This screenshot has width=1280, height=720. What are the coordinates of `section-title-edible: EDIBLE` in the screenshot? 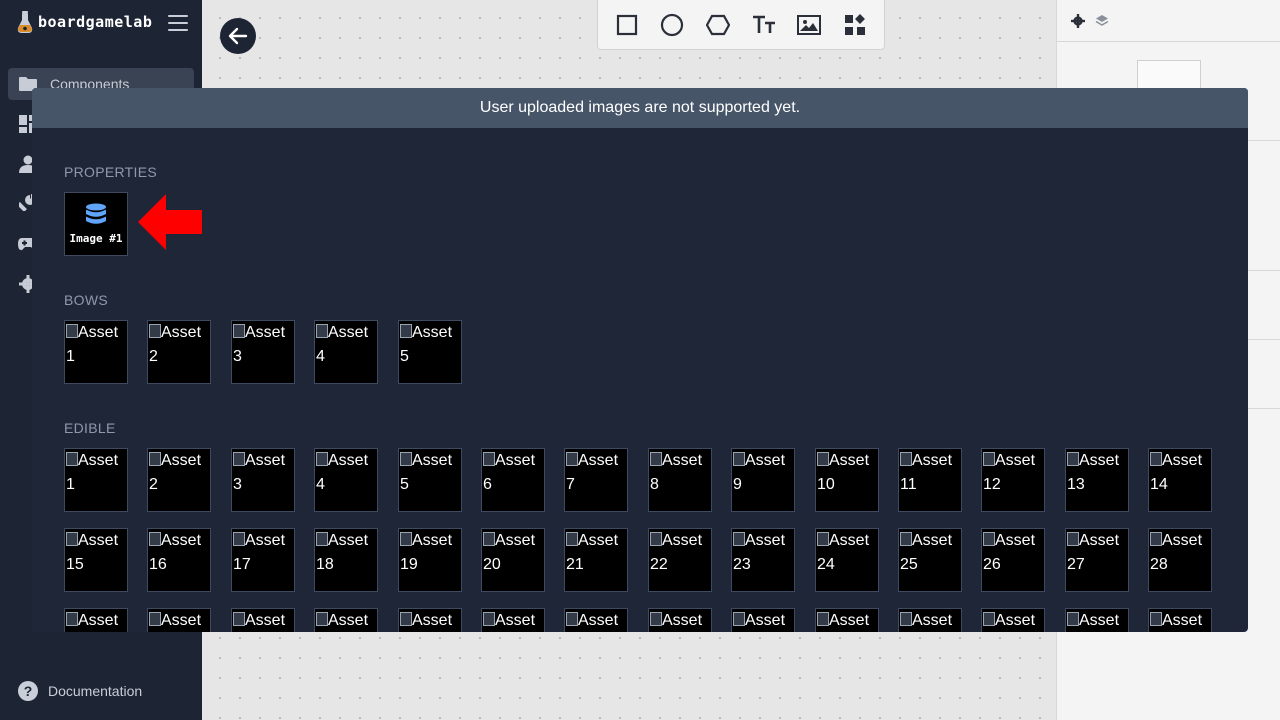 It's located at (90, 428).